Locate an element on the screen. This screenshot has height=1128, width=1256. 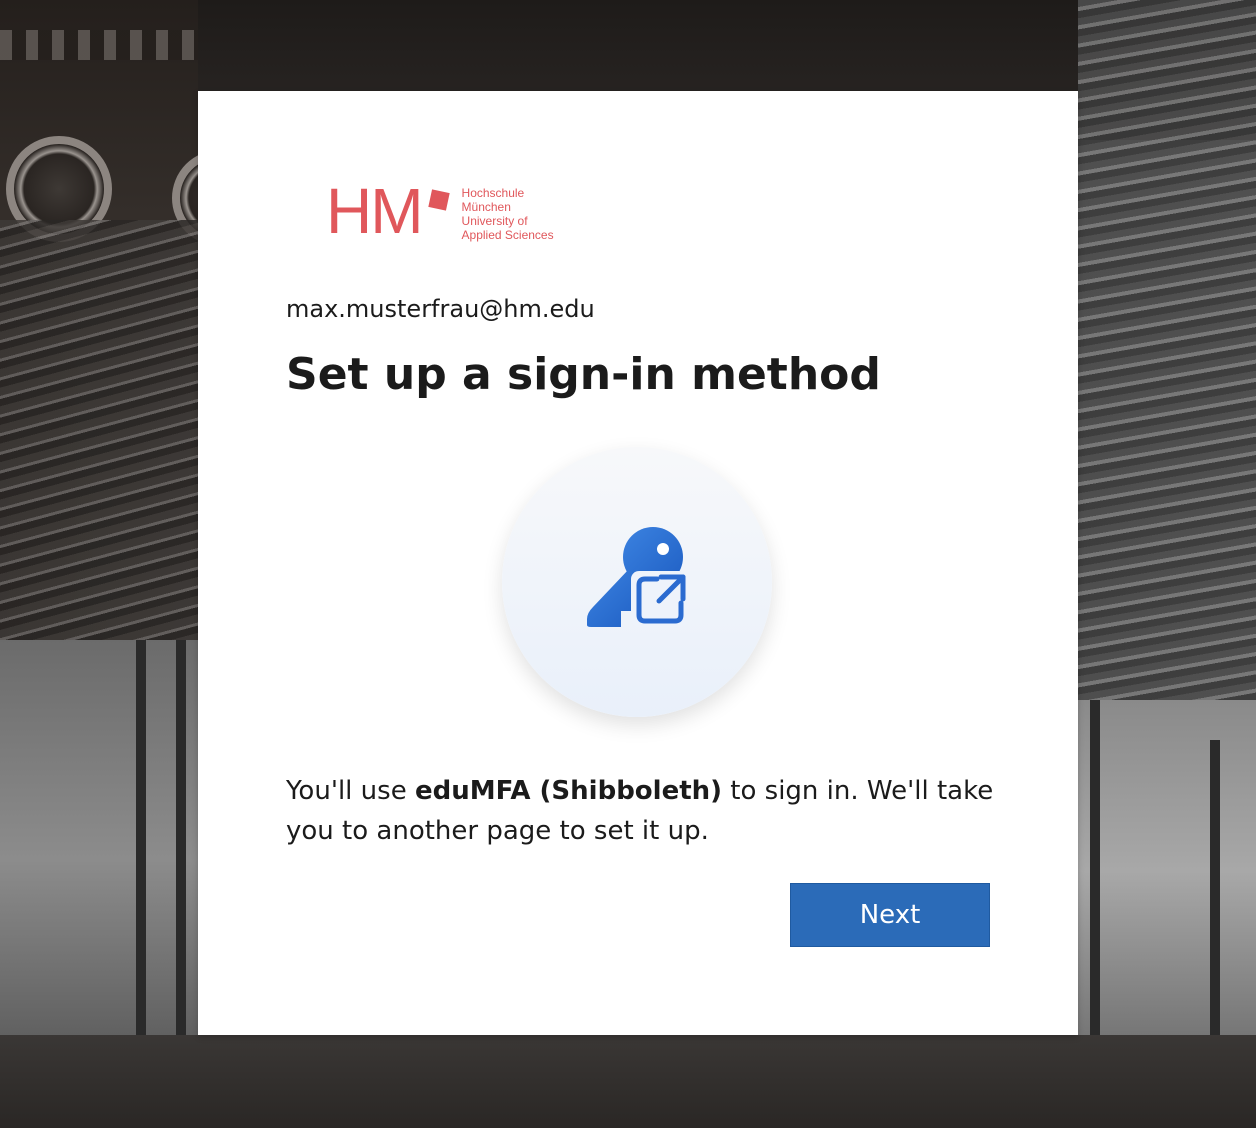
description-text: You'll use is located at coordinates (350, 791).